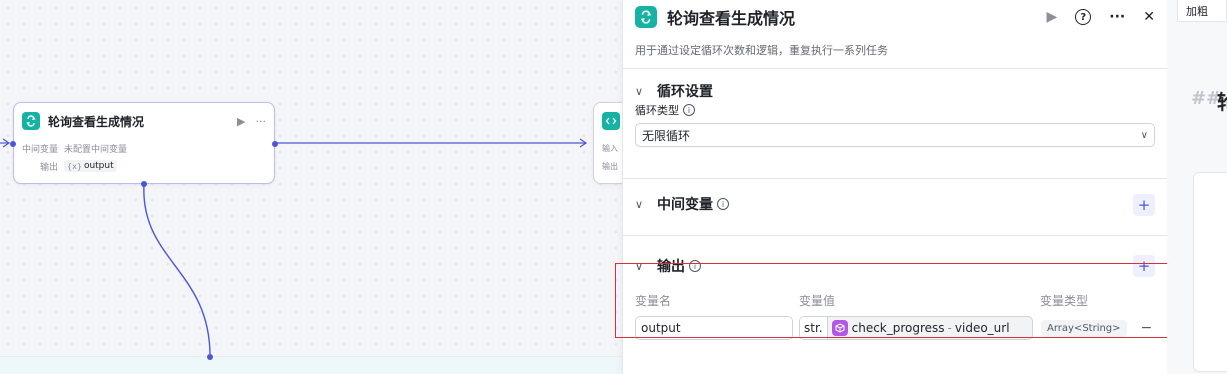  Describe the element at coordinates (98, 166) in the screenshot. I see `output-tag-label: output` at that location.